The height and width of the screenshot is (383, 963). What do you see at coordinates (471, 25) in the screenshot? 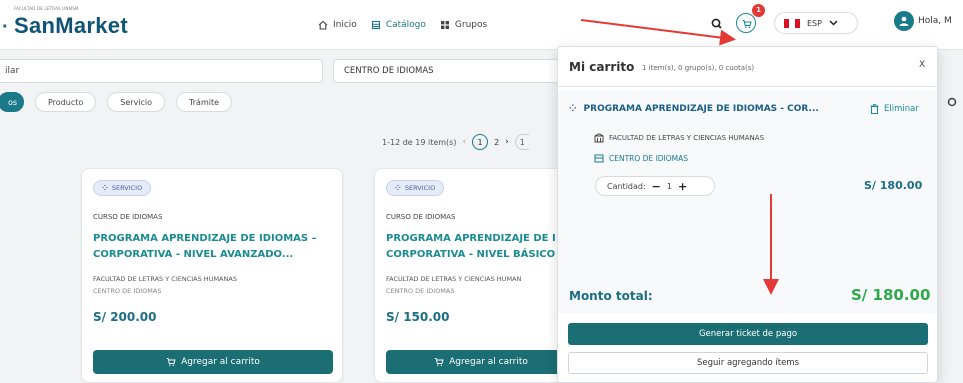
I see `nav-label: Grupos` at bounding box center [471, 25].